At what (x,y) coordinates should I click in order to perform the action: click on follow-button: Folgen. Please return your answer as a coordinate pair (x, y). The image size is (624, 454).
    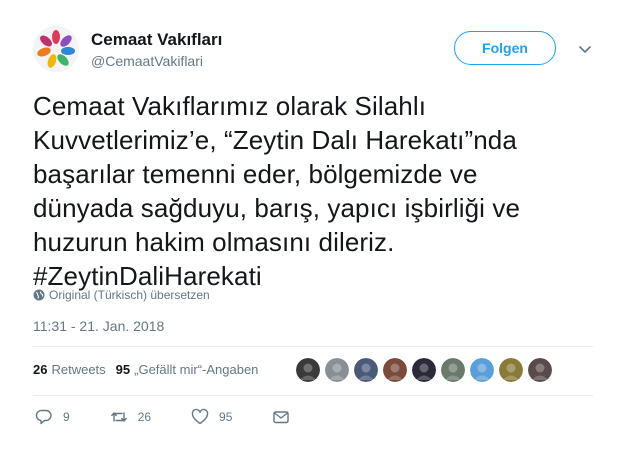
    Looking at the image, I should click on (505, 48).